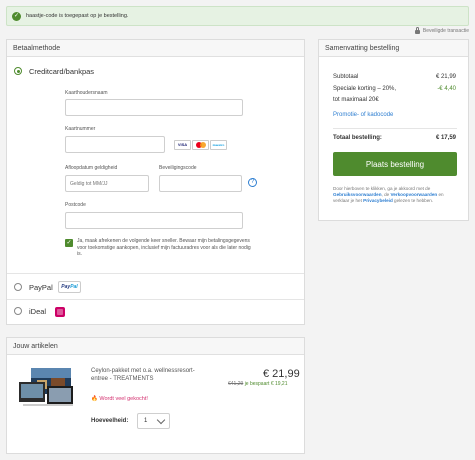  Describe the element at coordinates (154, 107) in the screenshot. I see `cardholder-input` at that location.